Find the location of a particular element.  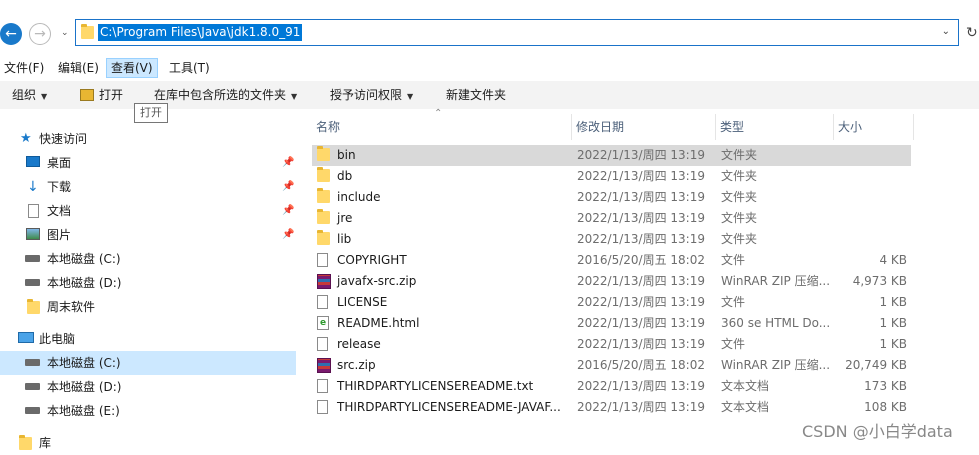

nav-library: 库 is located at coordinates (148, 443).